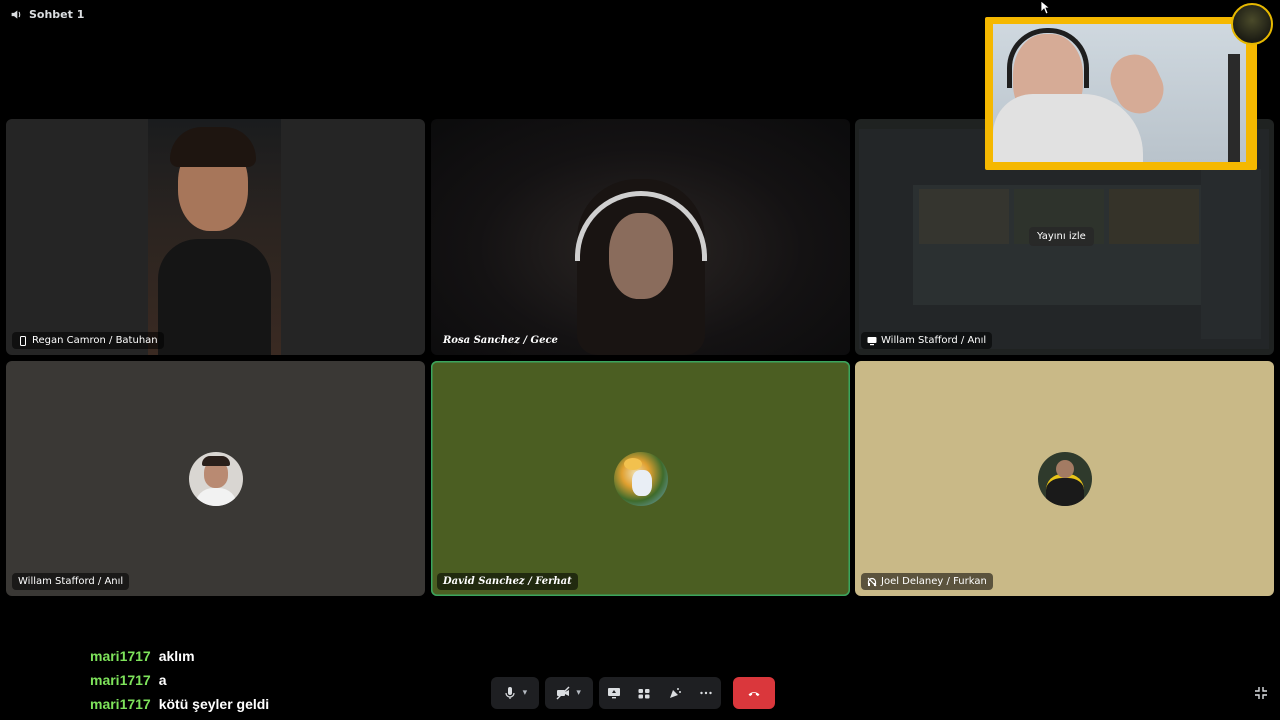  I want to click on camera-off-icon, so click(563, 693).